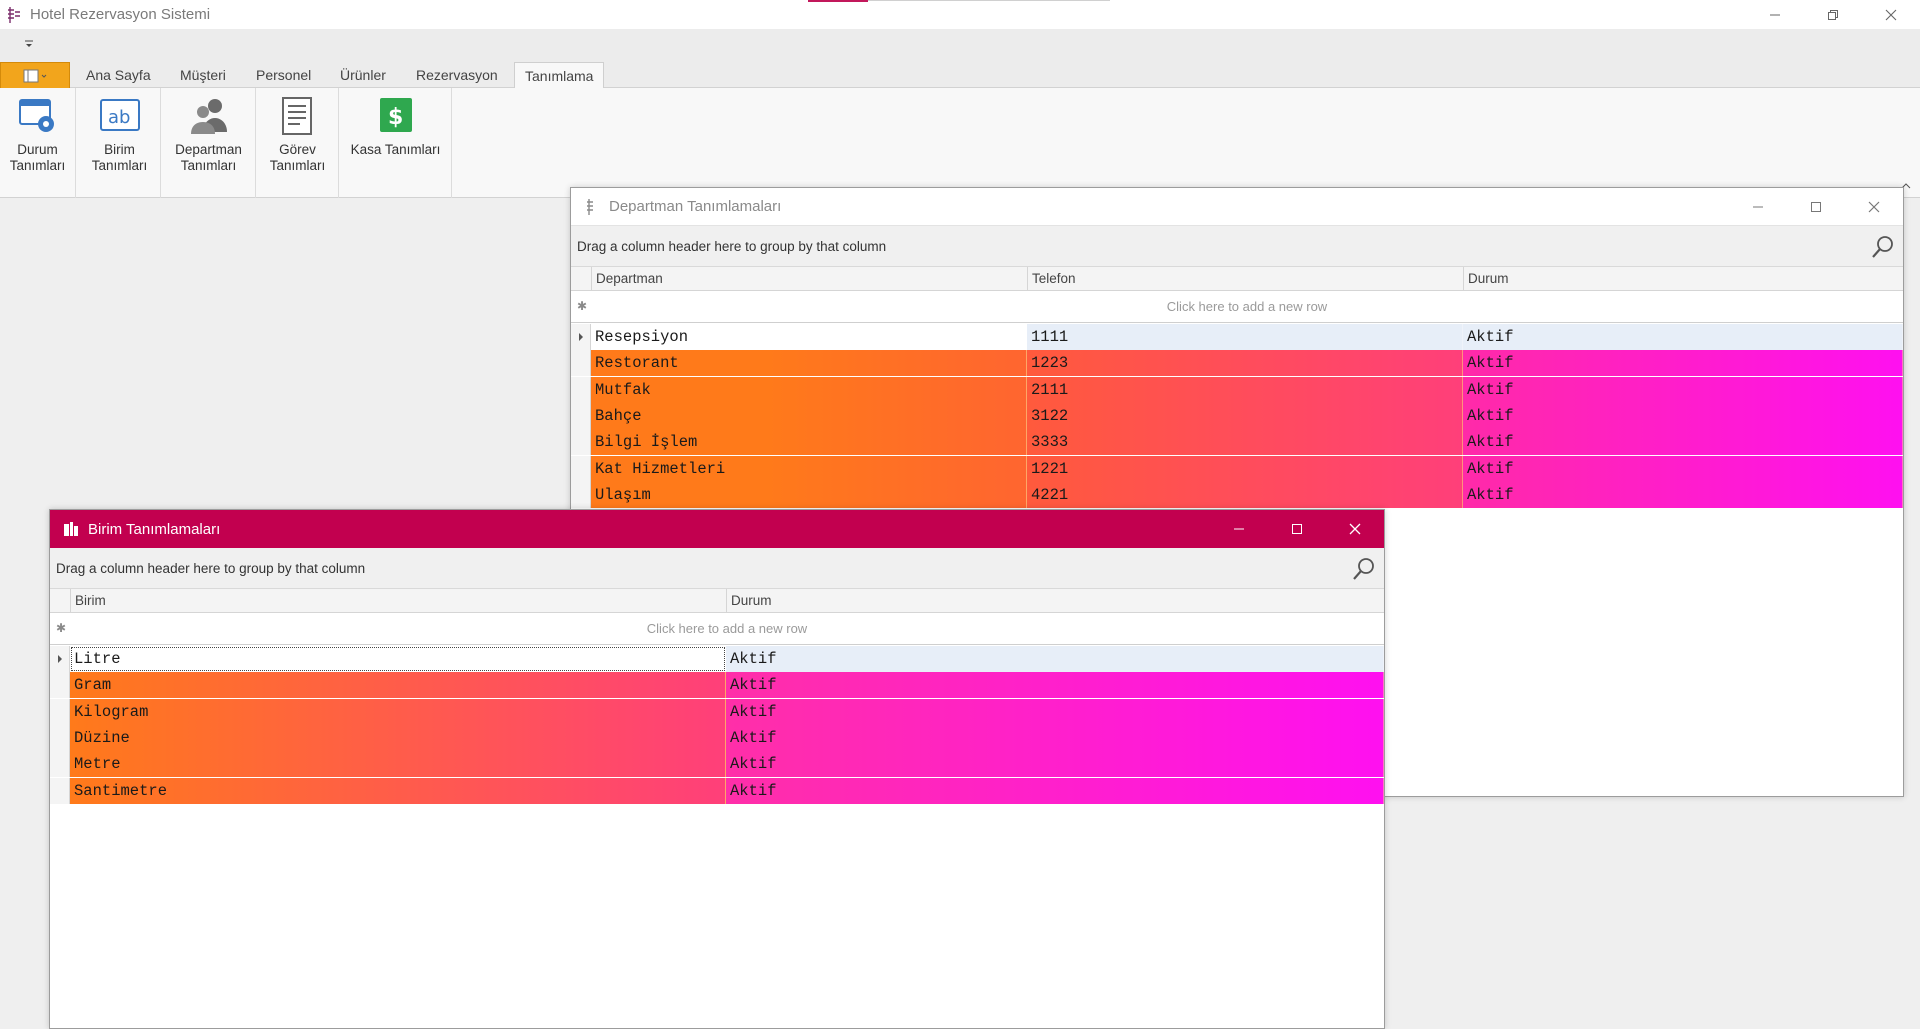 The width and height of the screenshot is (1920, 1029). I want to click on table-row: Kat Hizmetleri 1221 Aktif, so click(1237, 468).